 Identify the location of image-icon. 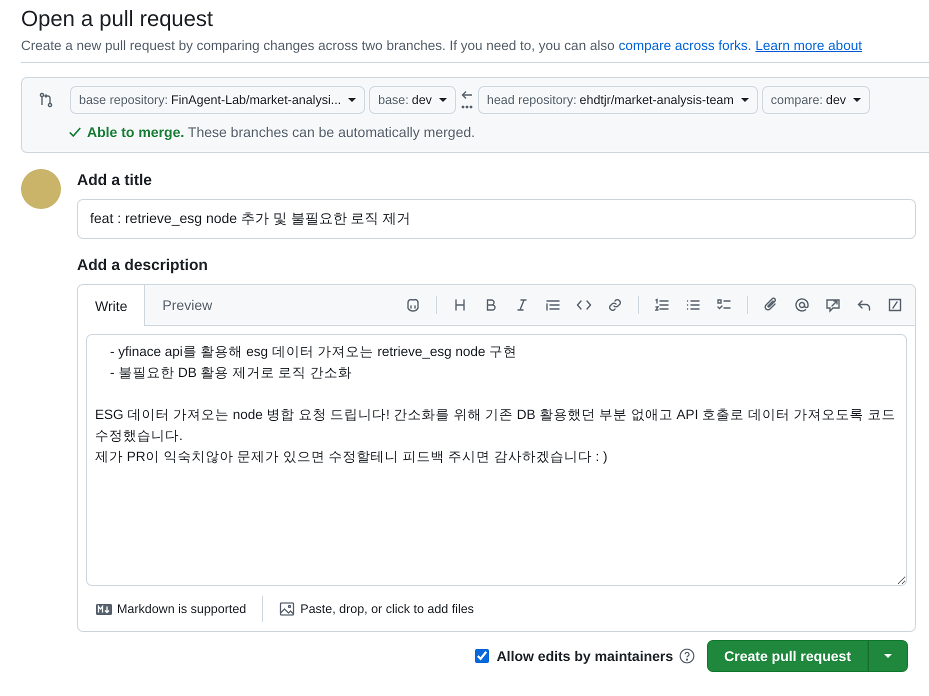
(287, 609).